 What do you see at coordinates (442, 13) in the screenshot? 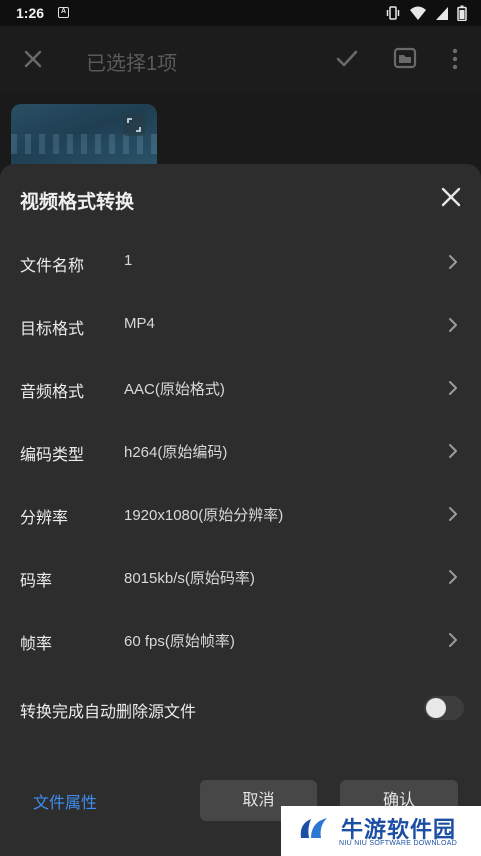
I see `signal-icon` at bounding box center [442, 13].